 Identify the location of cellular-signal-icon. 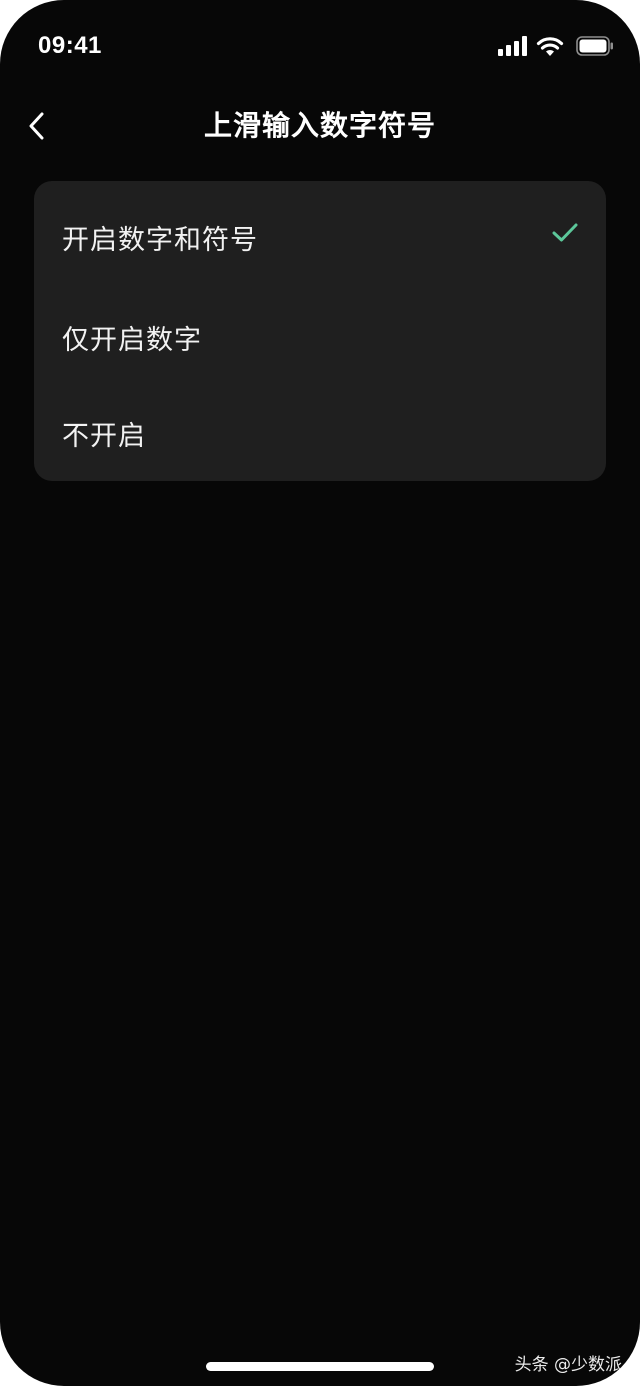
(512, 46).